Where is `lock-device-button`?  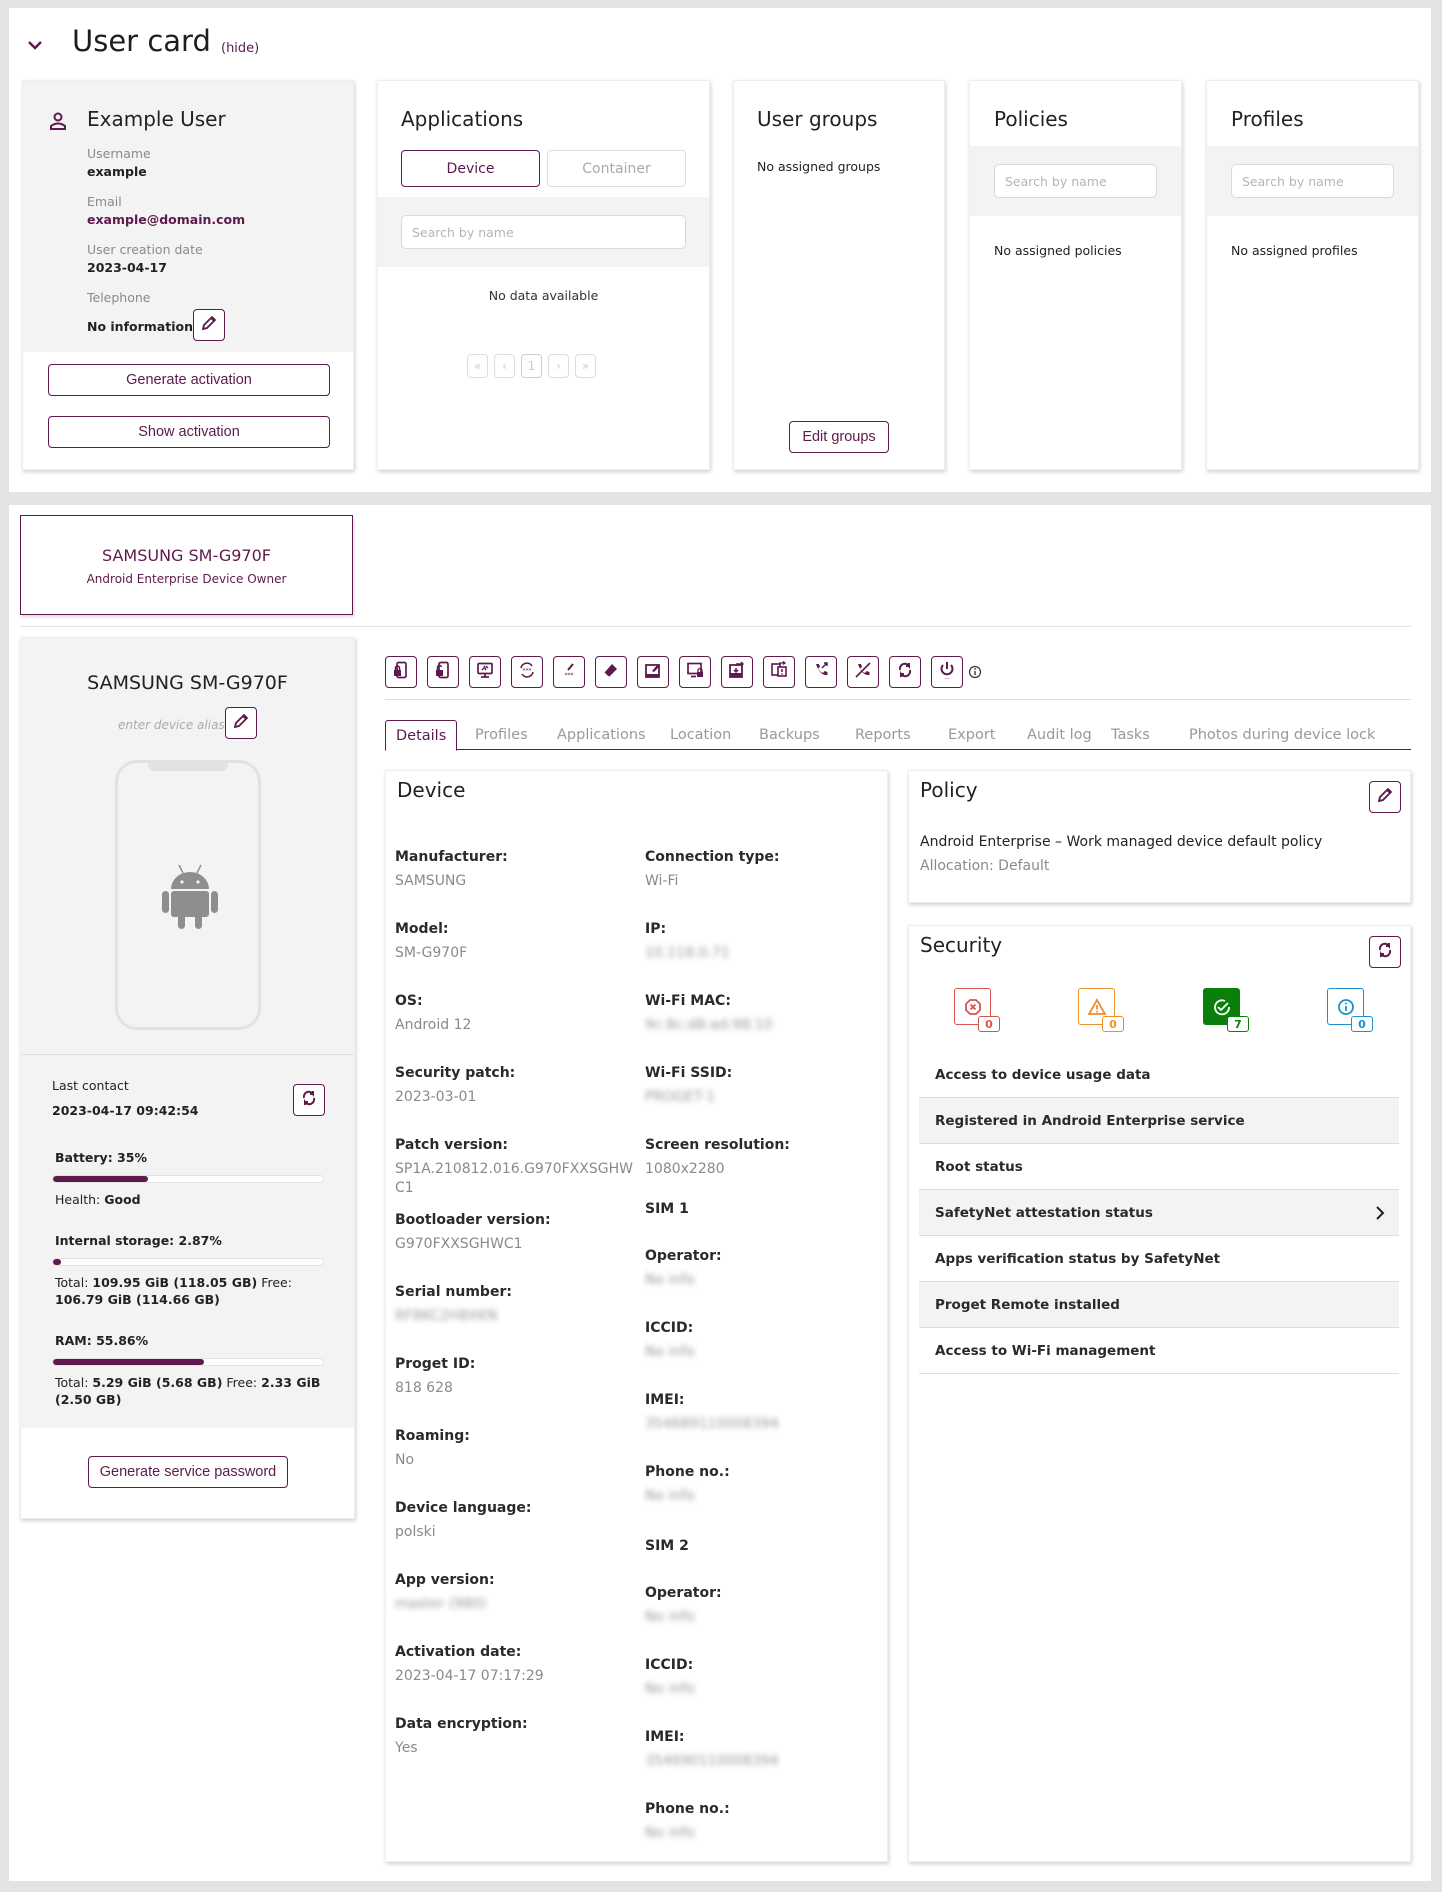 lock-device-button is located at coordinates (401, 672).